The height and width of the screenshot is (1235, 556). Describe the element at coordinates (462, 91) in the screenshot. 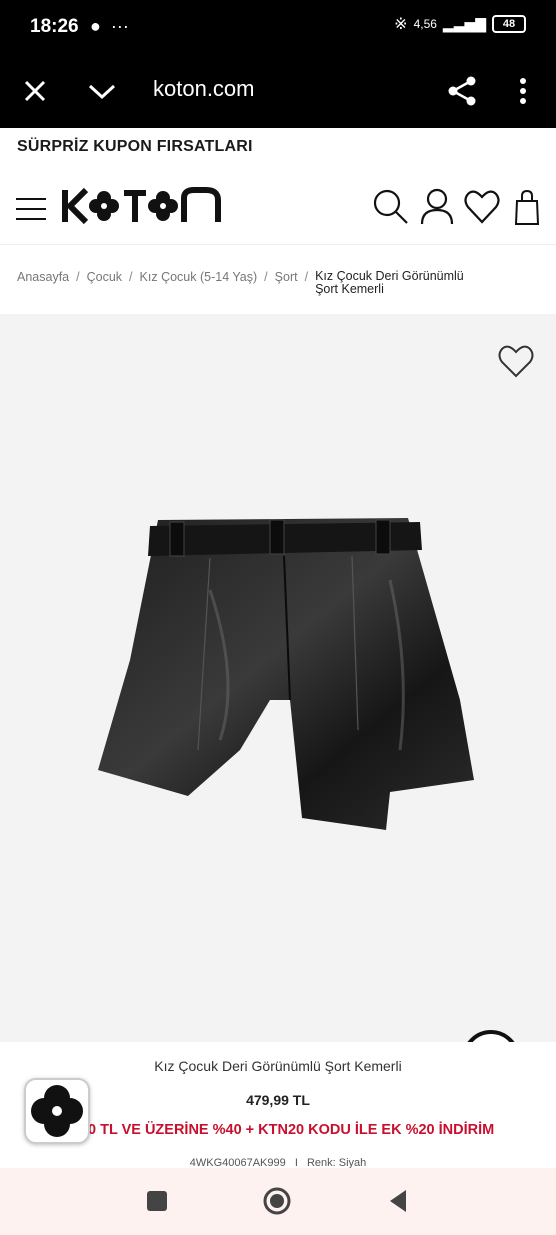

I see `share-icon` at that location.